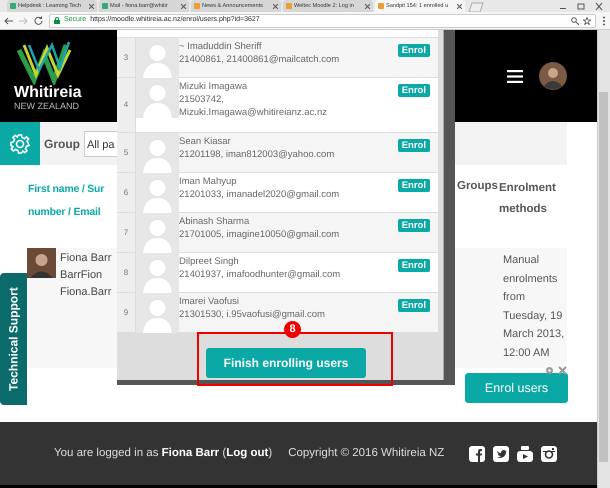 The width and height of the screenshot is (610, 488). Describe the element at coordinates (525, 454) in the screenshot. I see `youtube-icon` at that location.